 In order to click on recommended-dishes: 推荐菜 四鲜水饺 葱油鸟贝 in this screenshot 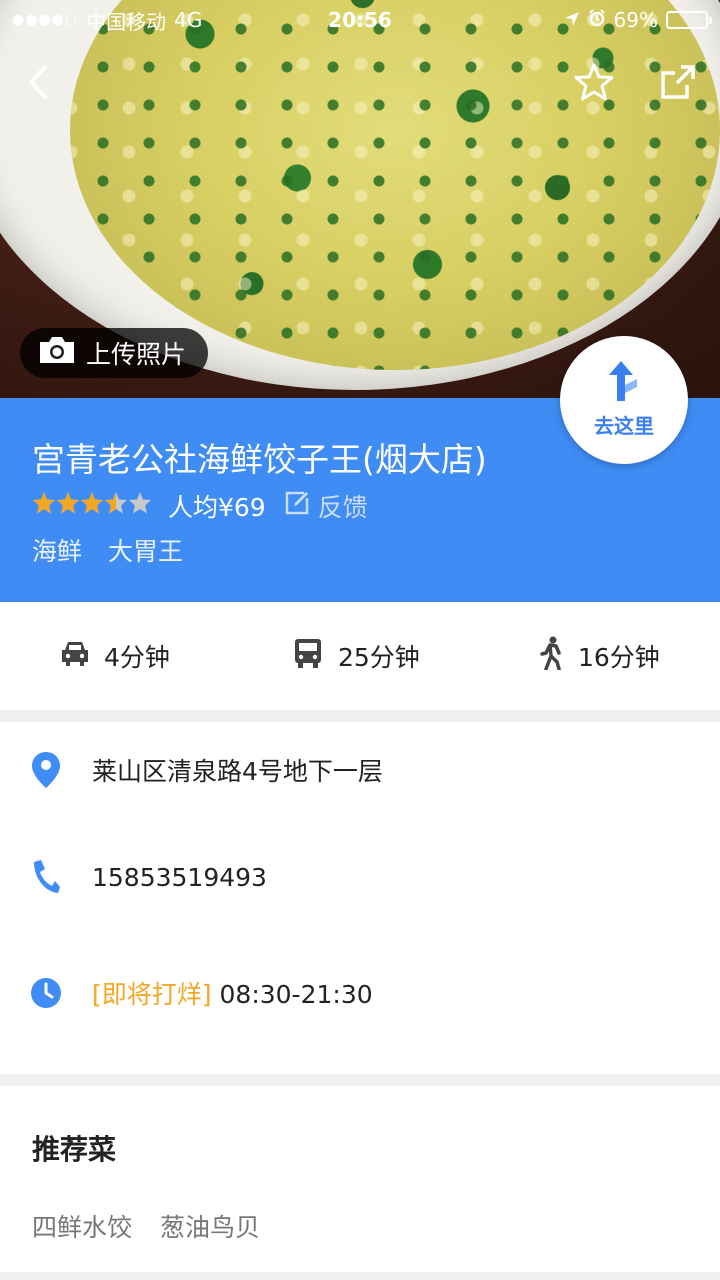, I will do `click(360, 1179)`.